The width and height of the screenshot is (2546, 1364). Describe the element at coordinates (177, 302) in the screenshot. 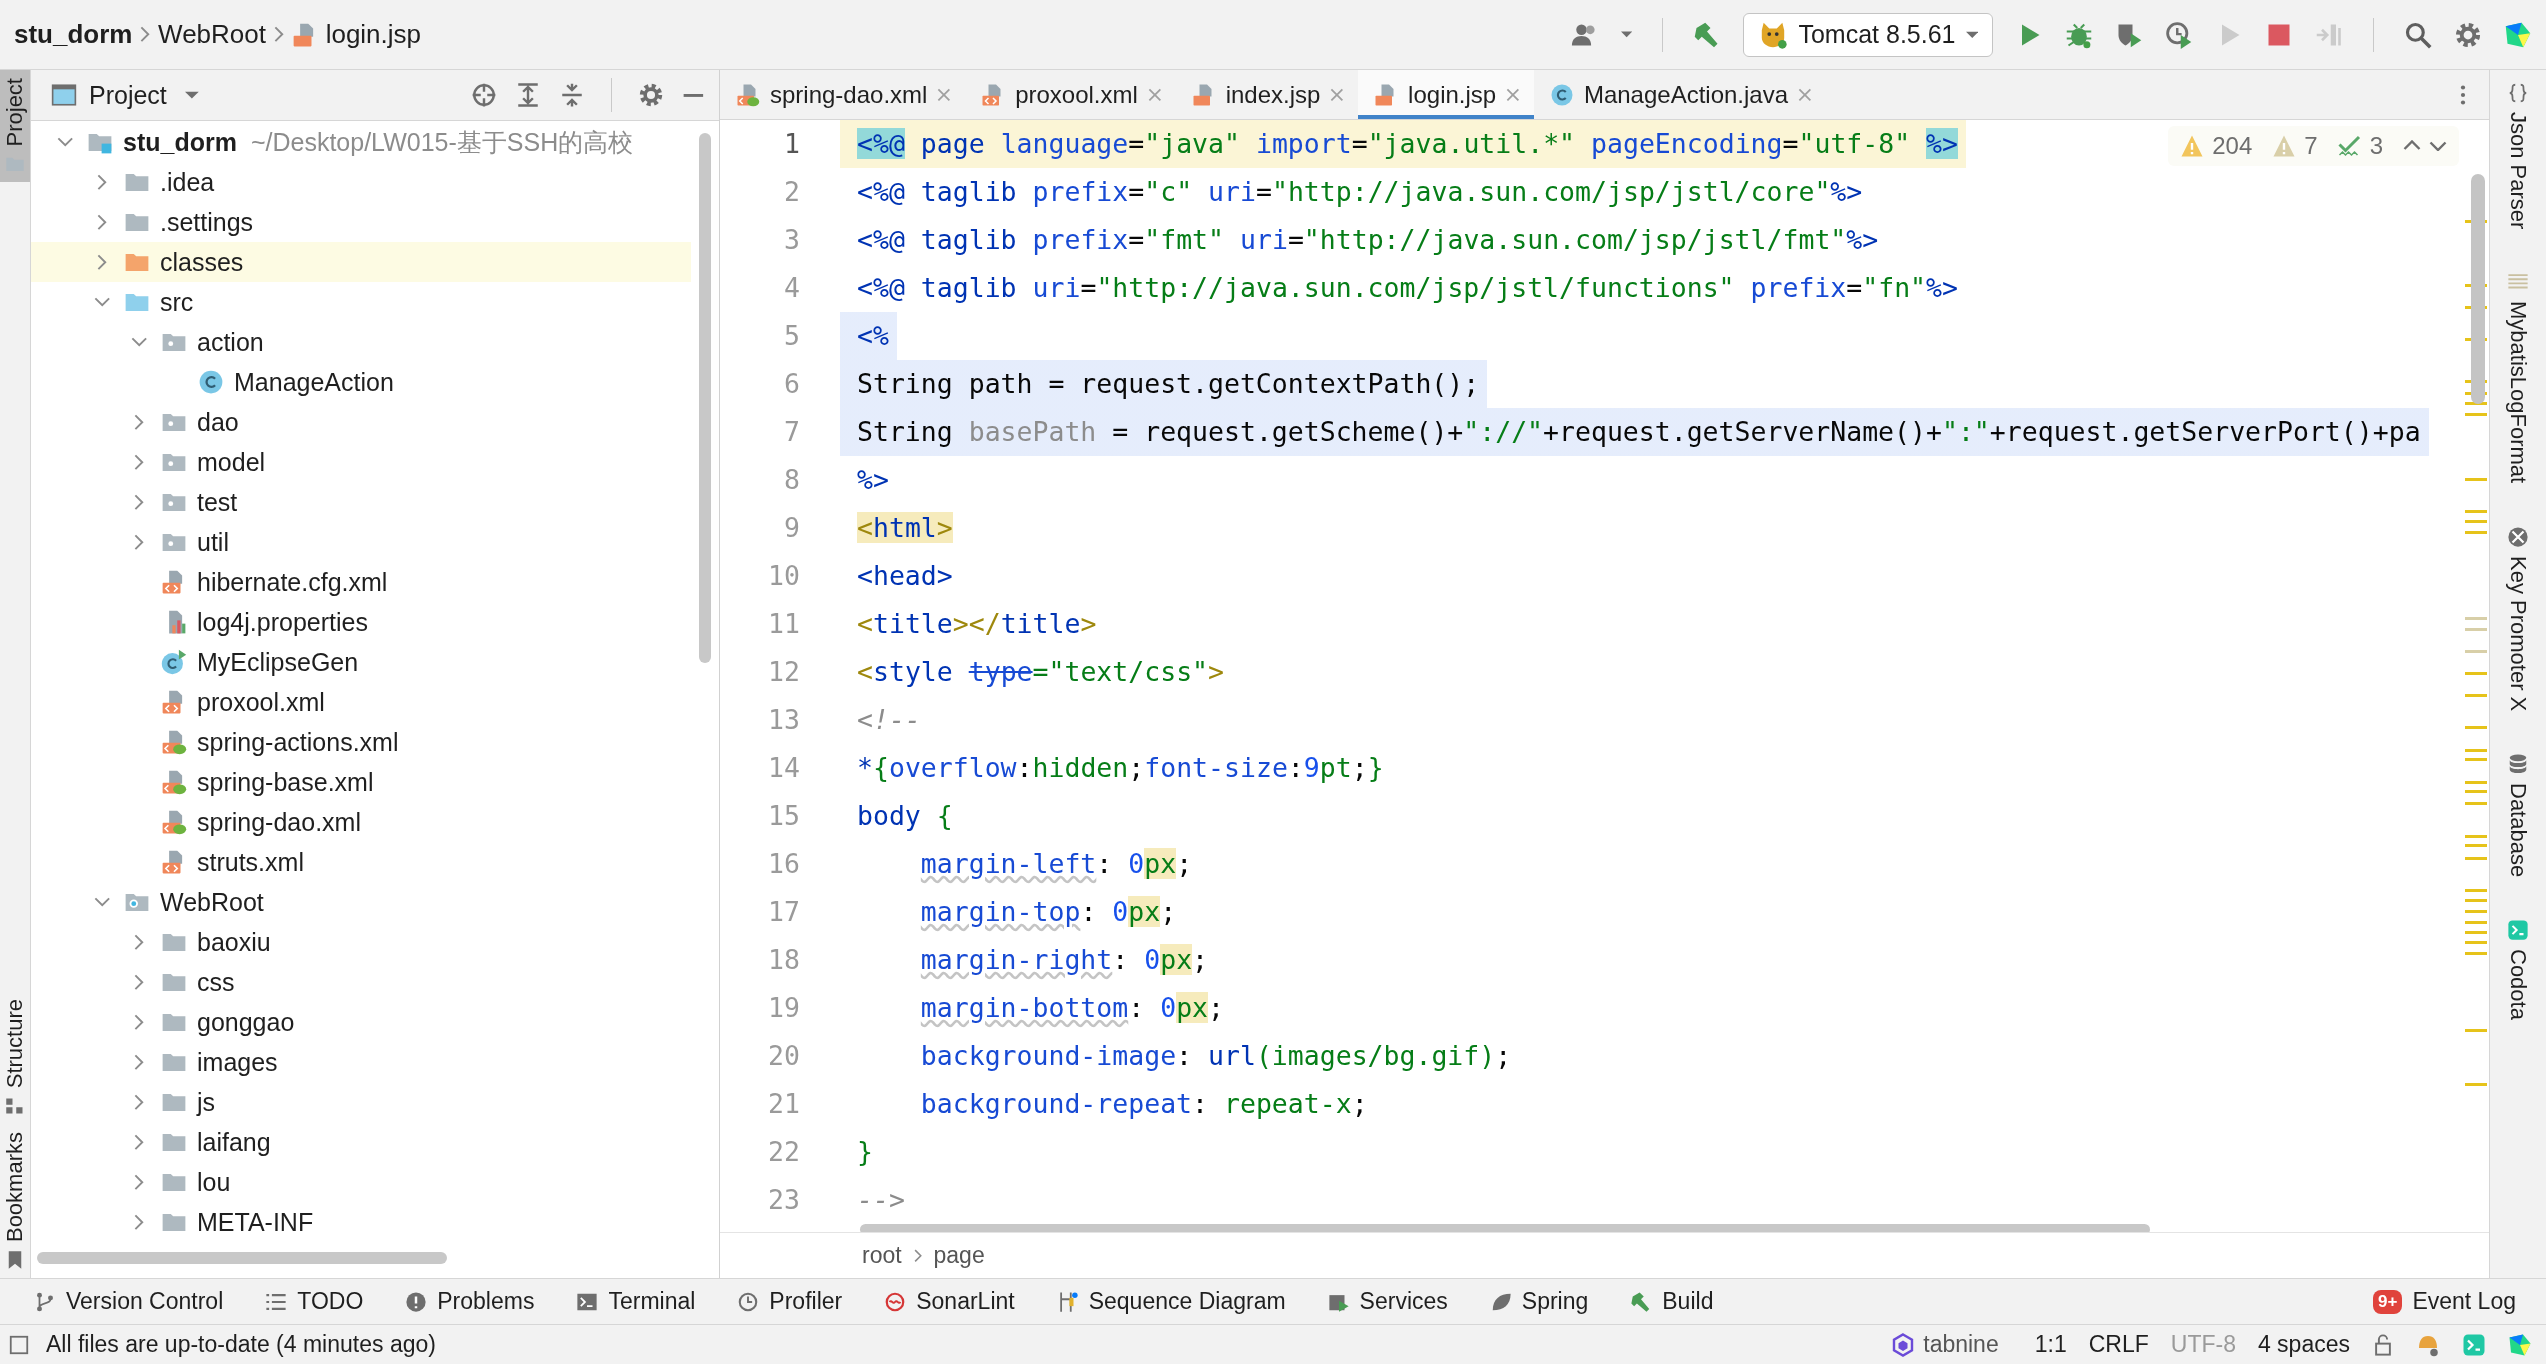

I see `tree-item: src` at that location.